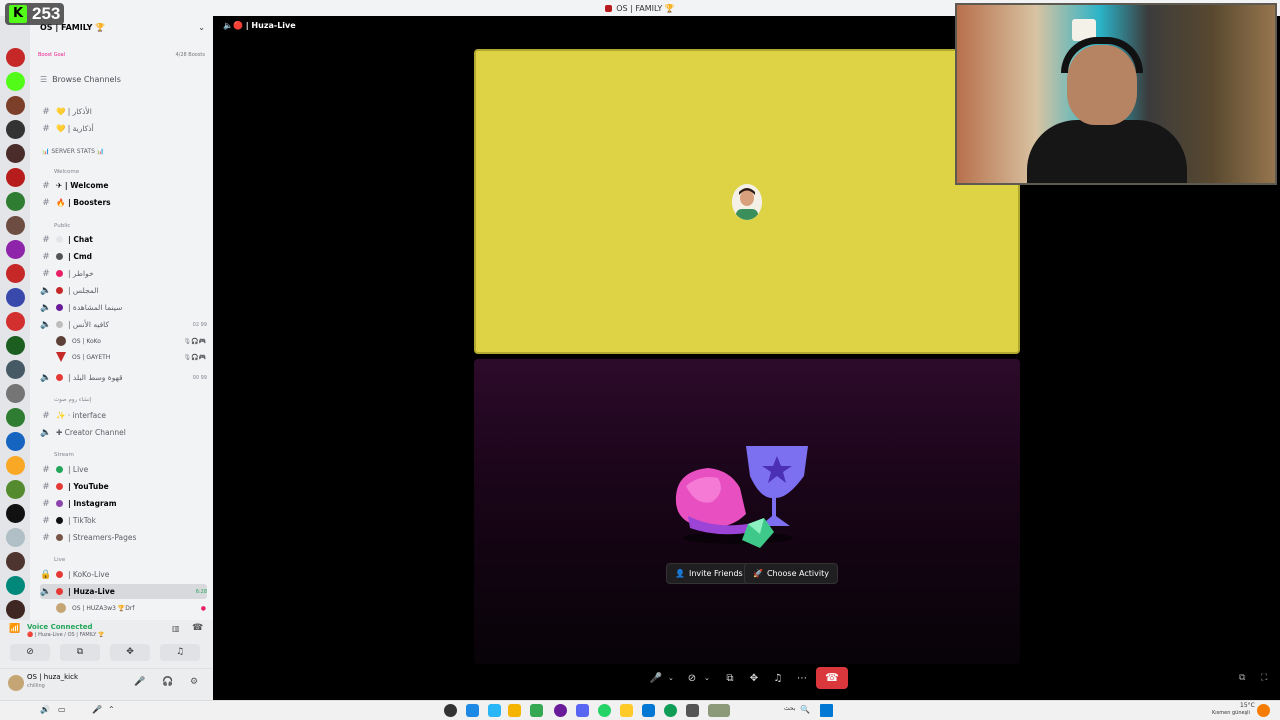 Image resolution: width=1280 pixels, height=720 pixels. What do you see at coordinates (131, 608) in the screenshot?
I see `voice-member: OS | HUZA3w3 🏆Drf ●` at bounding box center [131, 608].